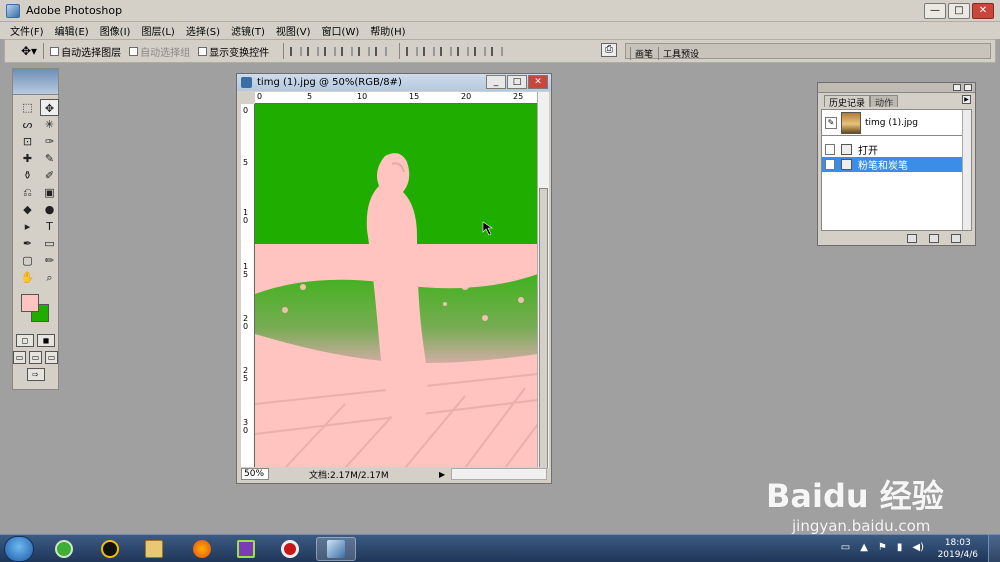  I want to click on clone-stamp-tool-icon: ⚱, so click(27, 175).